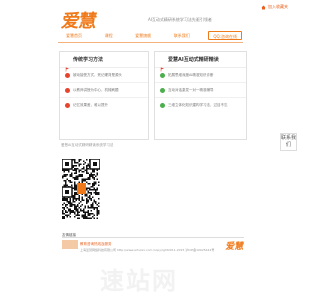  Describe the element at coordinates (87, 145) in the screenshot. I see `footnote: 爱慧AI互动式精研精读系统学习法` at that location.